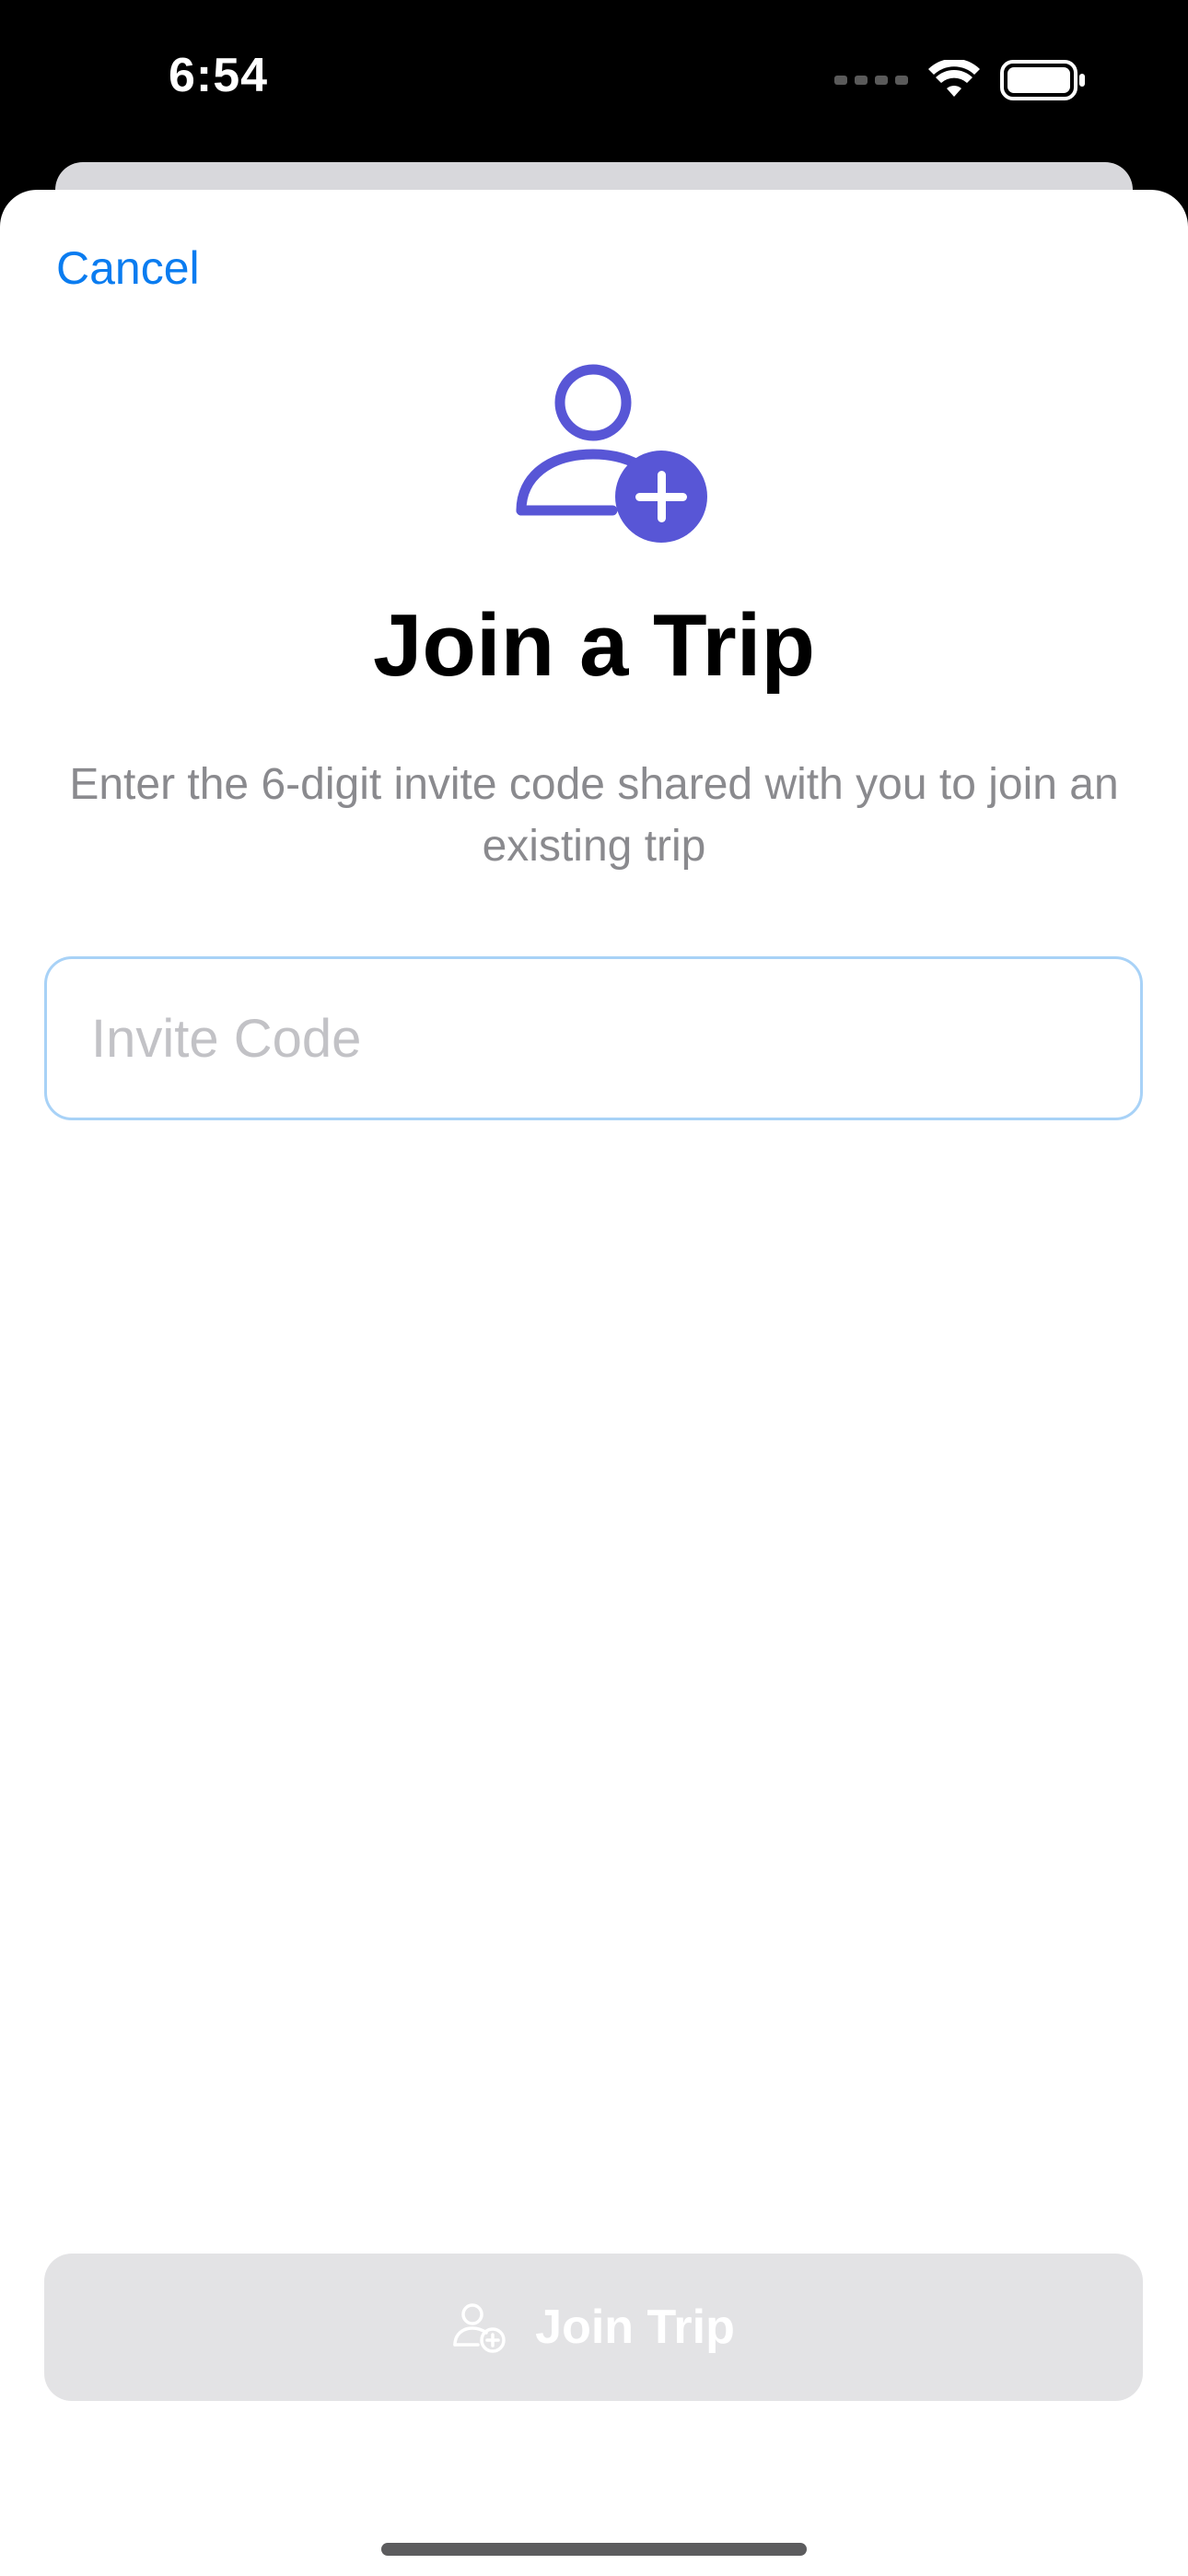 Image resolution: width=1188 pixels, height=2576 pixels. What do you see at coordinates (954, 78) in the screenshot?
I see `wifi-icon` at bounding box center [954, 78].